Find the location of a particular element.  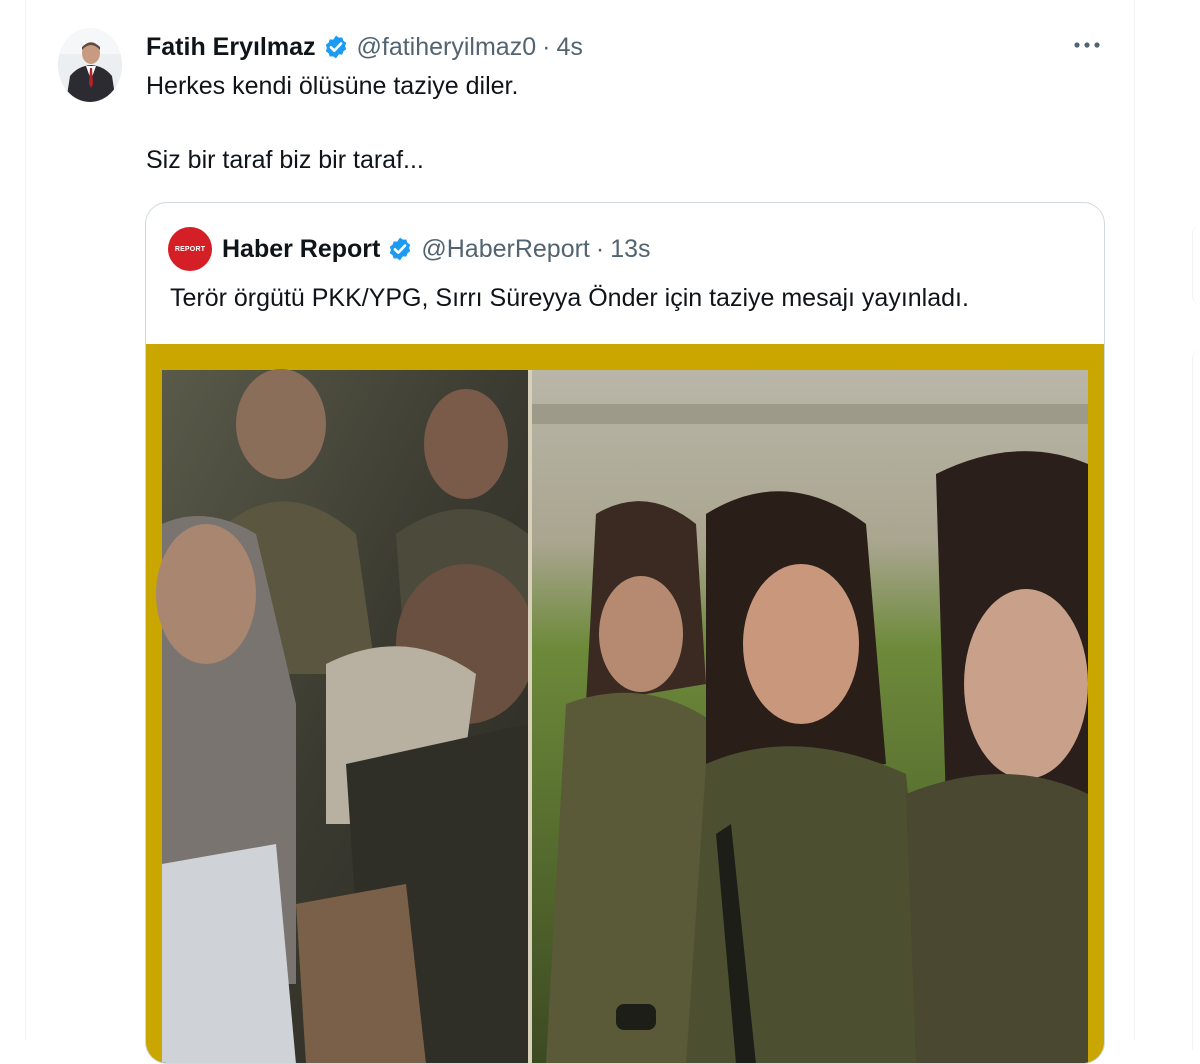

author-handle: @fatiheryilmaz0 is located at coordinates (447, 47).